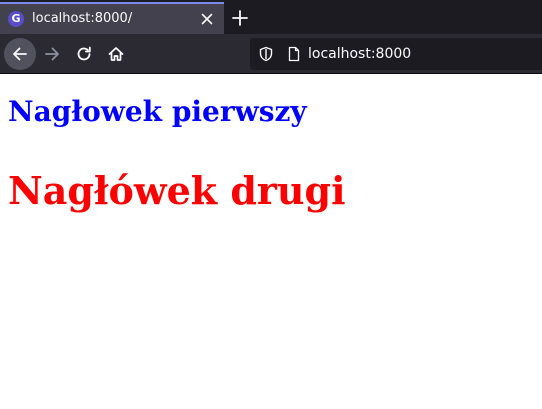 Image resolution: width=542 pixels, height=409 pixels. Describe the element at coordinates (359, 54) in the screenshot. I see `url-text: localhost:8000` at that location.